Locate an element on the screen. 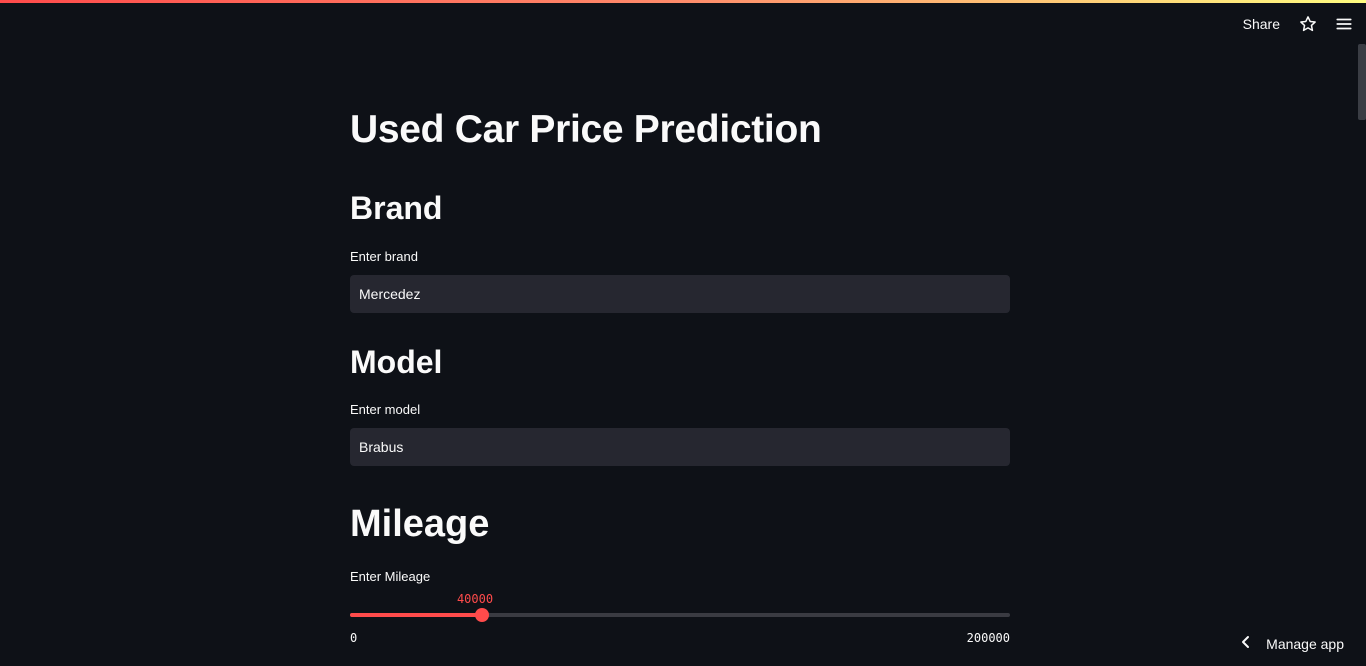 This screenshot has height=666, width=1366. manage-app-button: Manage app is located at coordinates (1292, 643).